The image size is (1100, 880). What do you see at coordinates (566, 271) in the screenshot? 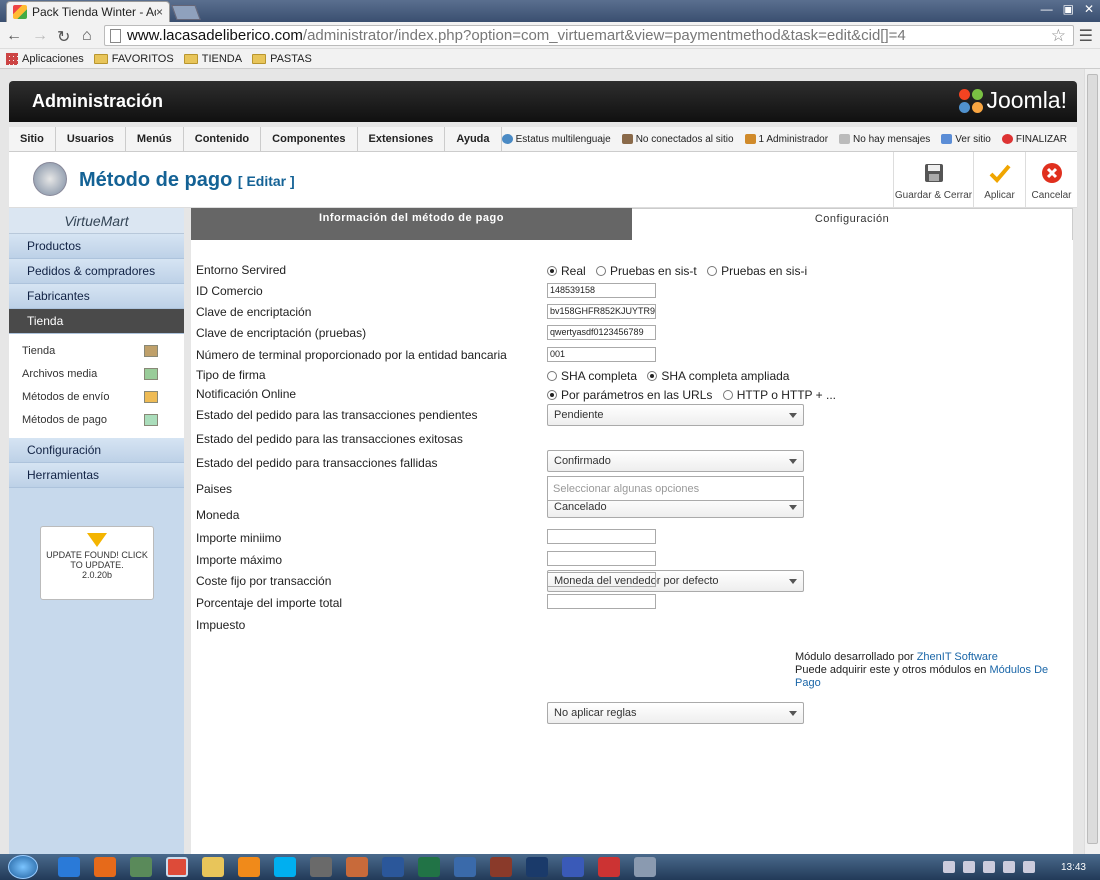
I see `radio-real: Real` at bounding box center [566, 271].